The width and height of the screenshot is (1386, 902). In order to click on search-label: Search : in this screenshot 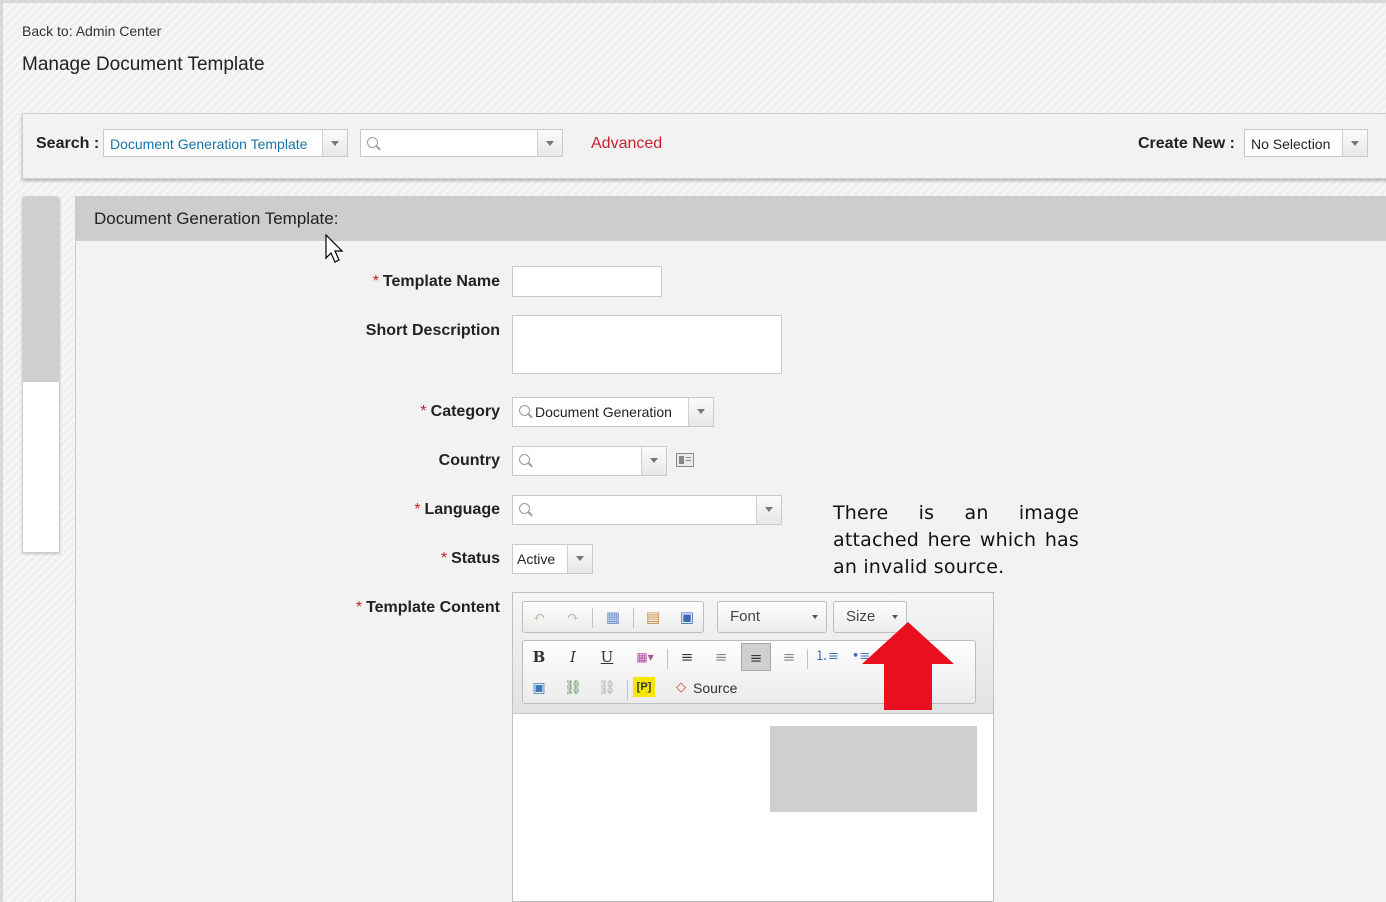, I will do `click(68, 143)`.